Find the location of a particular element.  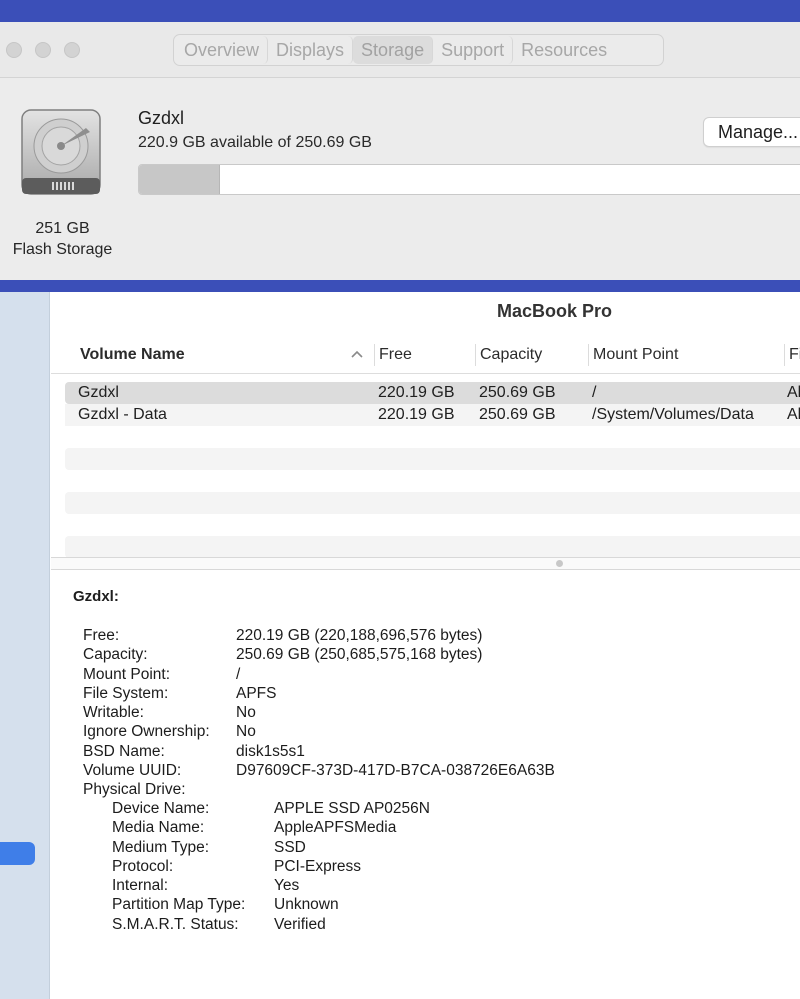

disk-name: Gzdxl is located at coordinates (161, 118).